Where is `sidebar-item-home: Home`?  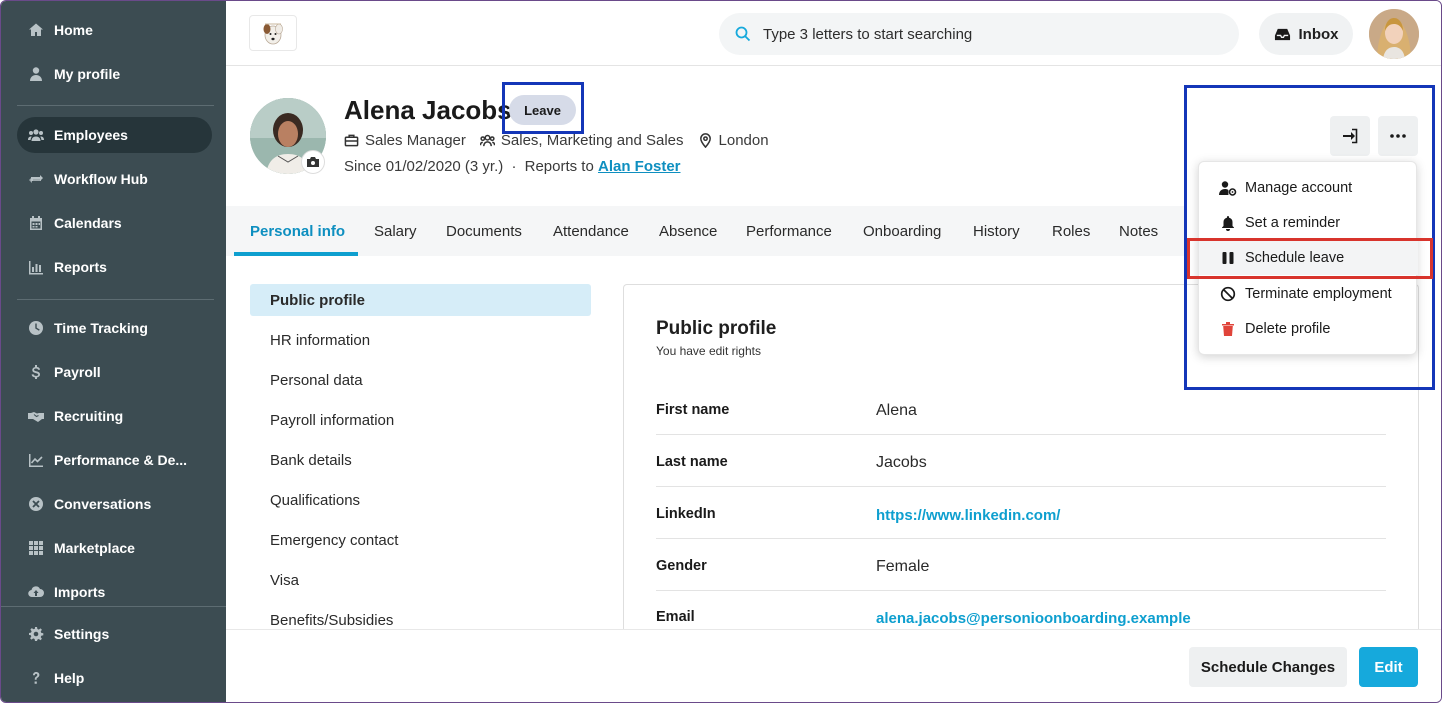 sidebar-item-home: Home is located at coordinates (114, 30).